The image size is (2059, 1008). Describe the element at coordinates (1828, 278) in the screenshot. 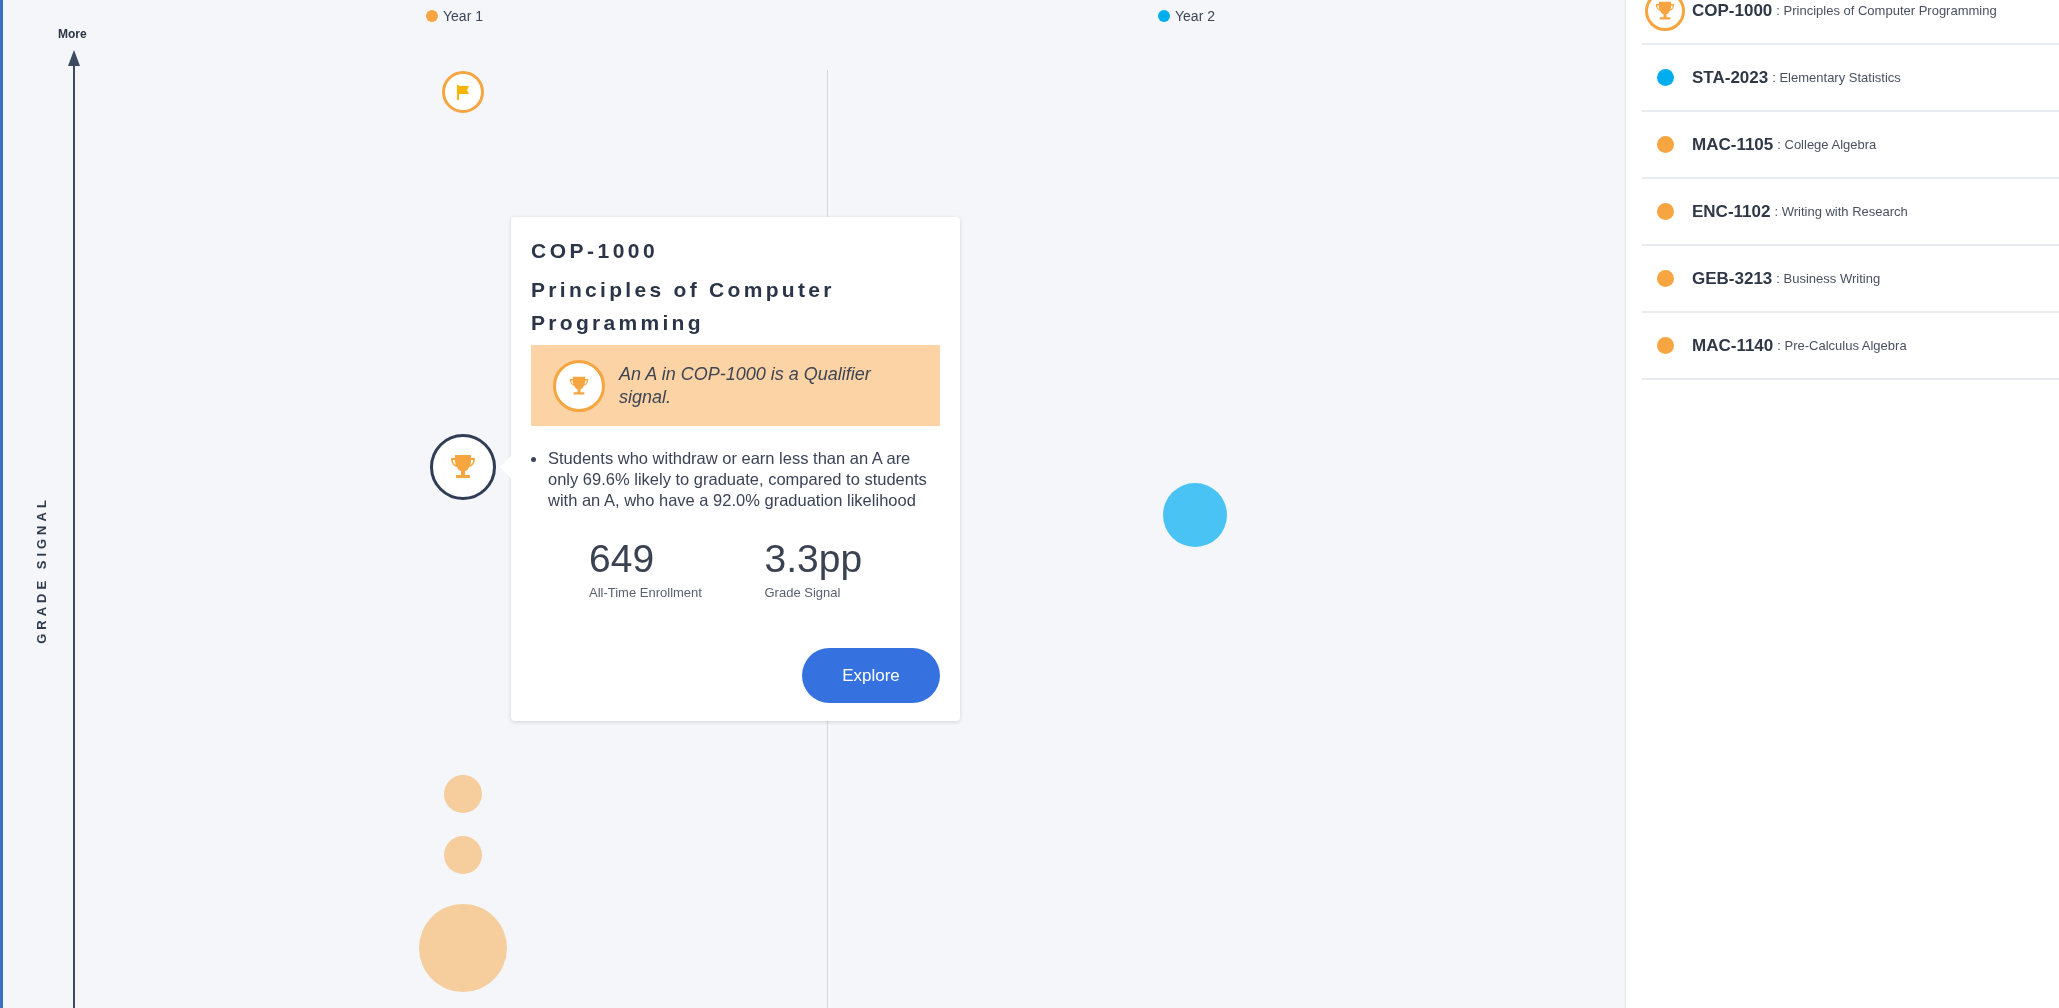

I see `course-title: : Business Writing` at that location.